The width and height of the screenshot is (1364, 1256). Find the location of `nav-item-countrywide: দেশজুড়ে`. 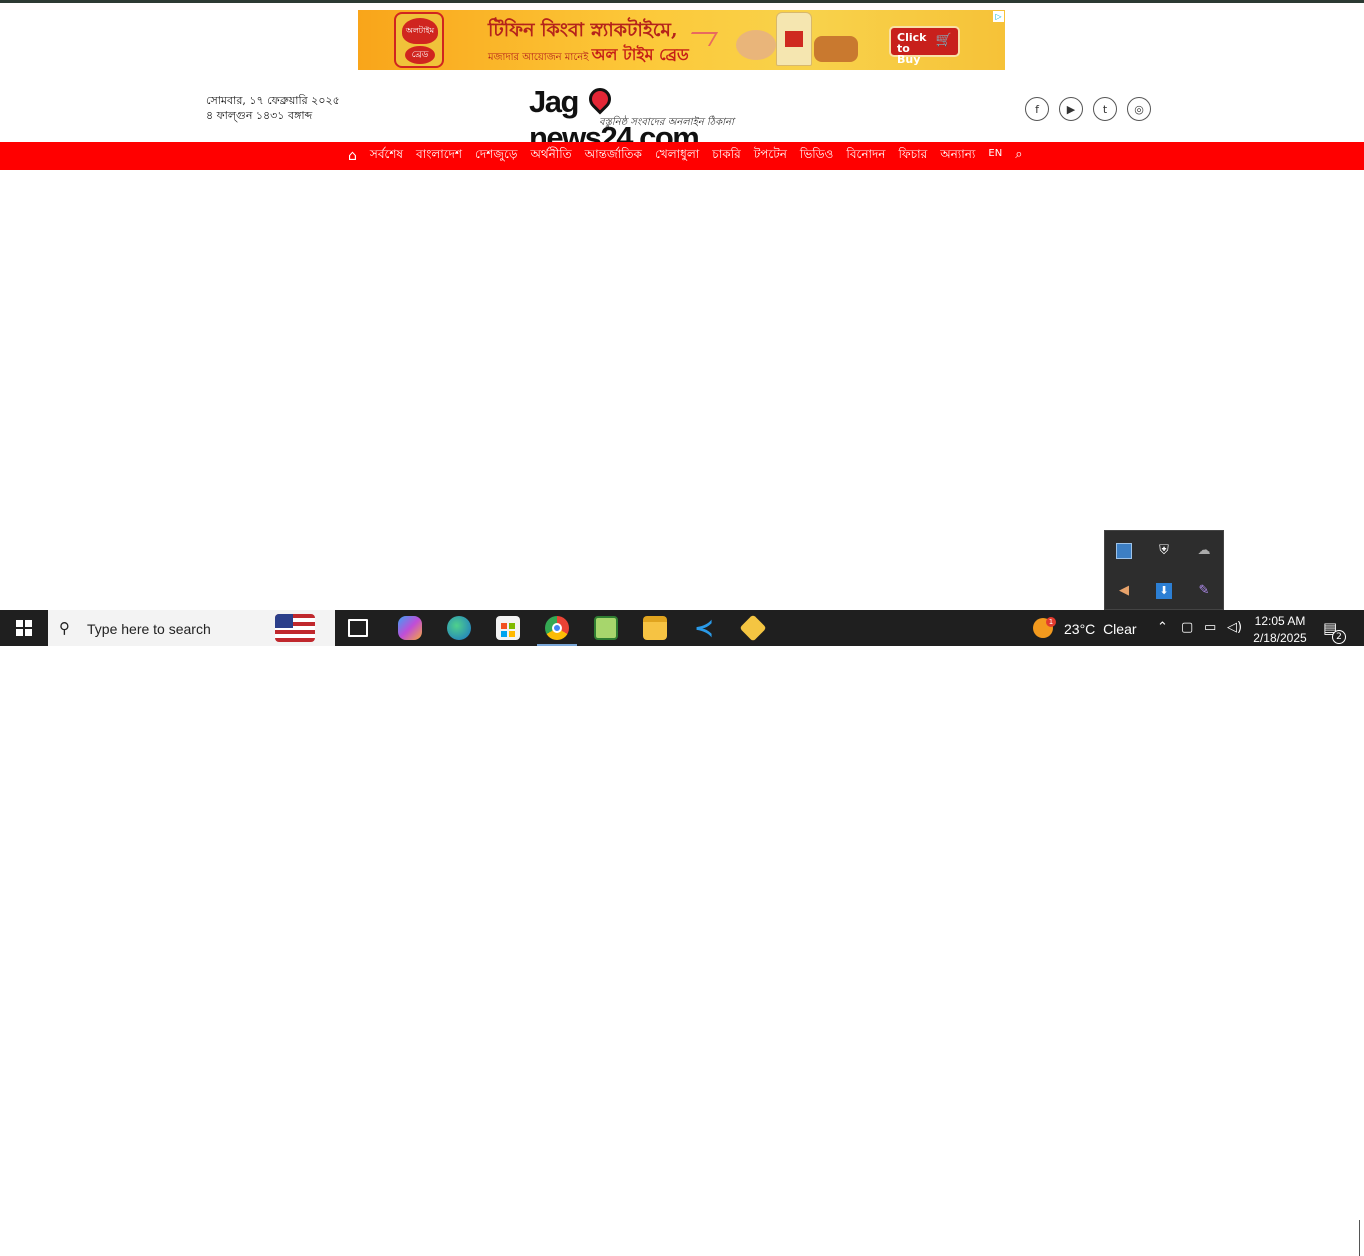

nav-item-countrywide: দেশজুড়ে is located at coordinates (496, 156).